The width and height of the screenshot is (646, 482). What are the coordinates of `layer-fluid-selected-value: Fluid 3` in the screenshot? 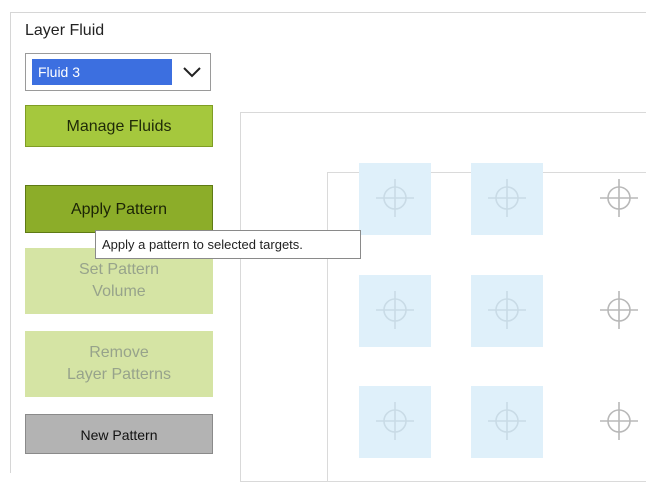 It's located at (102, 72).